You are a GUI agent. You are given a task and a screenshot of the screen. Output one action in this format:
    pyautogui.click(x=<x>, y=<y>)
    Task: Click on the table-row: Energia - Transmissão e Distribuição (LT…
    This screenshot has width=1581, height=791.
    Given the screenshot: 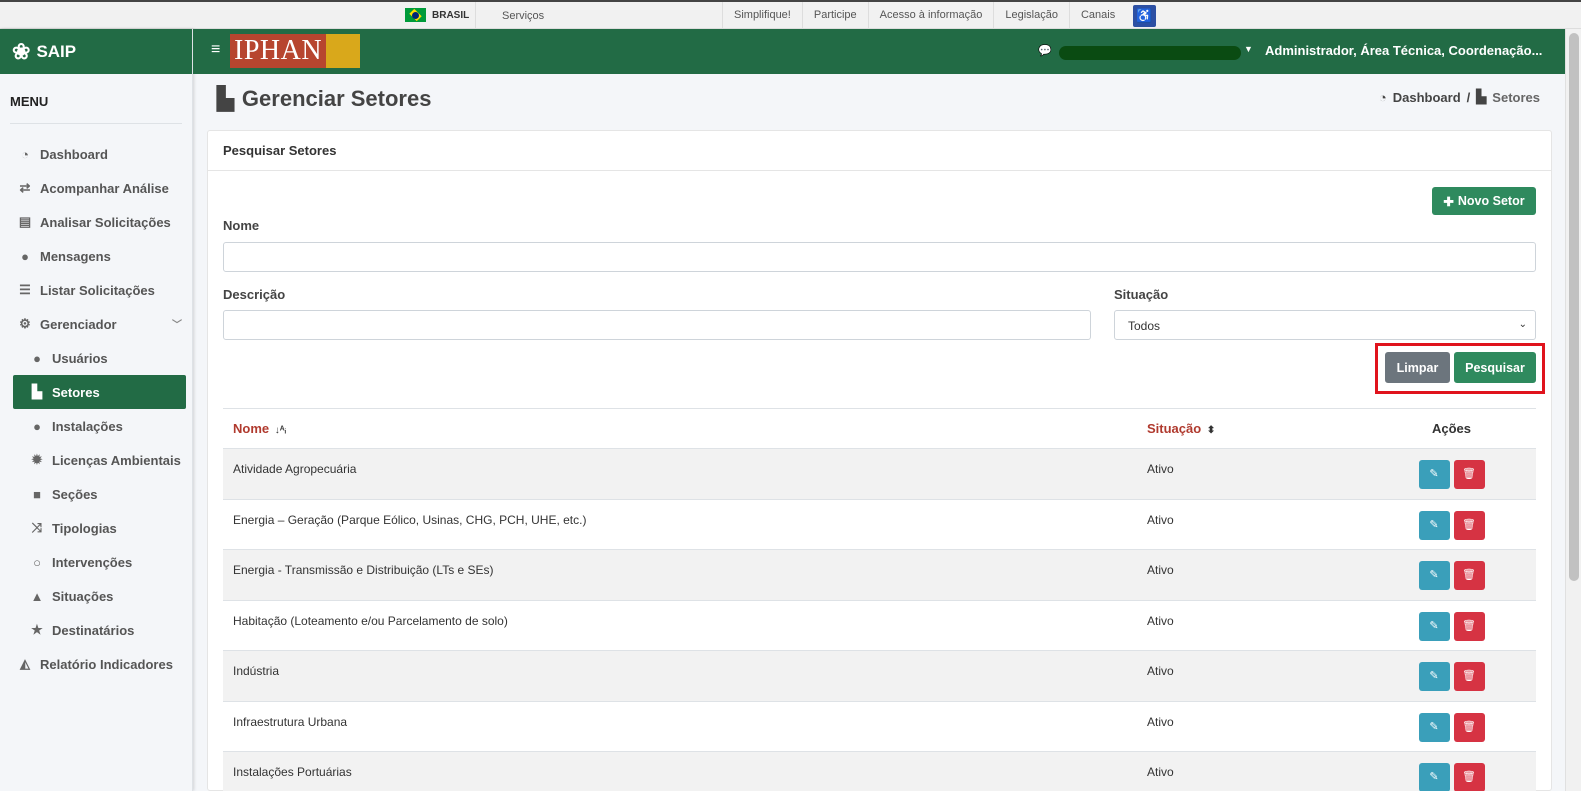 What is the action you would take?
    pyautogui.click(x=879, y=575)
    